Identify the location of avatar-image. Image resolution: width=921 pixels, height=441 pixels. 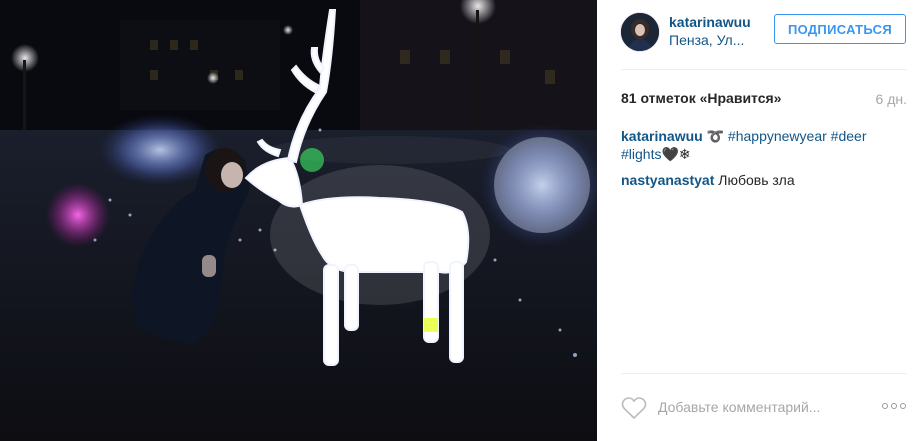
(640, 32).